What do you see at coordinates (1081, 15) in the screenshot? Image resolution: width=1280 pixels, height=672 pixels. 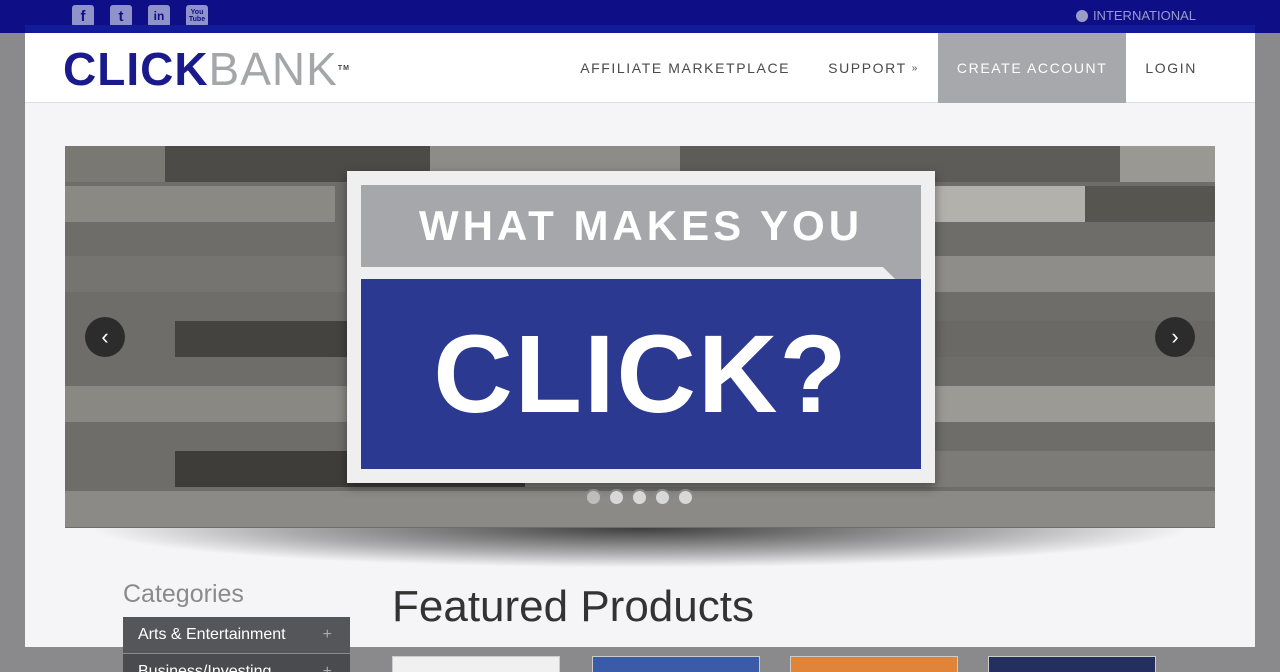 I see `globe-icon` at bounding box center [1081, 15].